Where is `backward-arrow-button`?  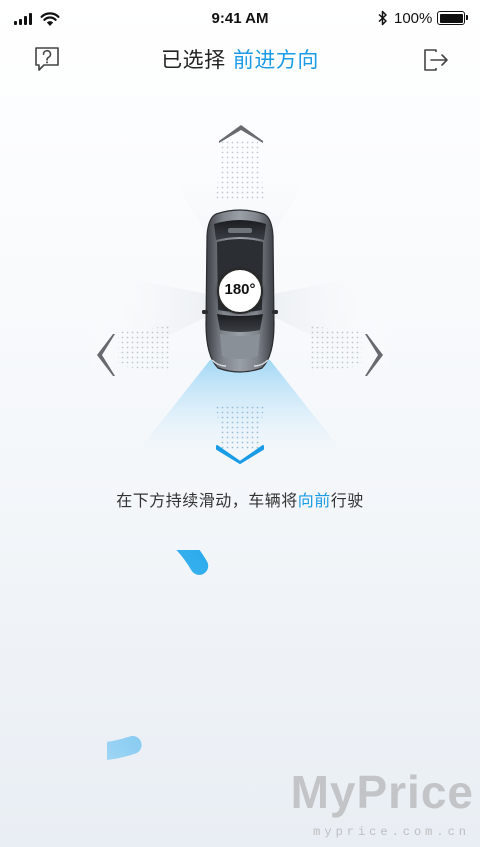
backward-arrow-button is located at coordinates (240, 454).